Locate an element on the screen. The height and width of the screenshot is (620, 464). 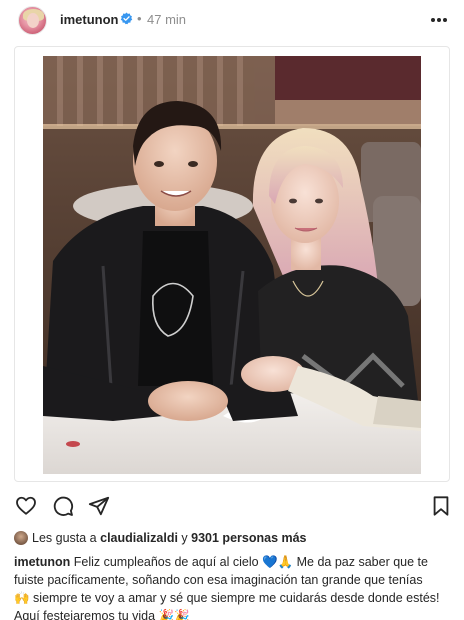
likes-count: 9301 personas más is located at coordinates (248, 538).